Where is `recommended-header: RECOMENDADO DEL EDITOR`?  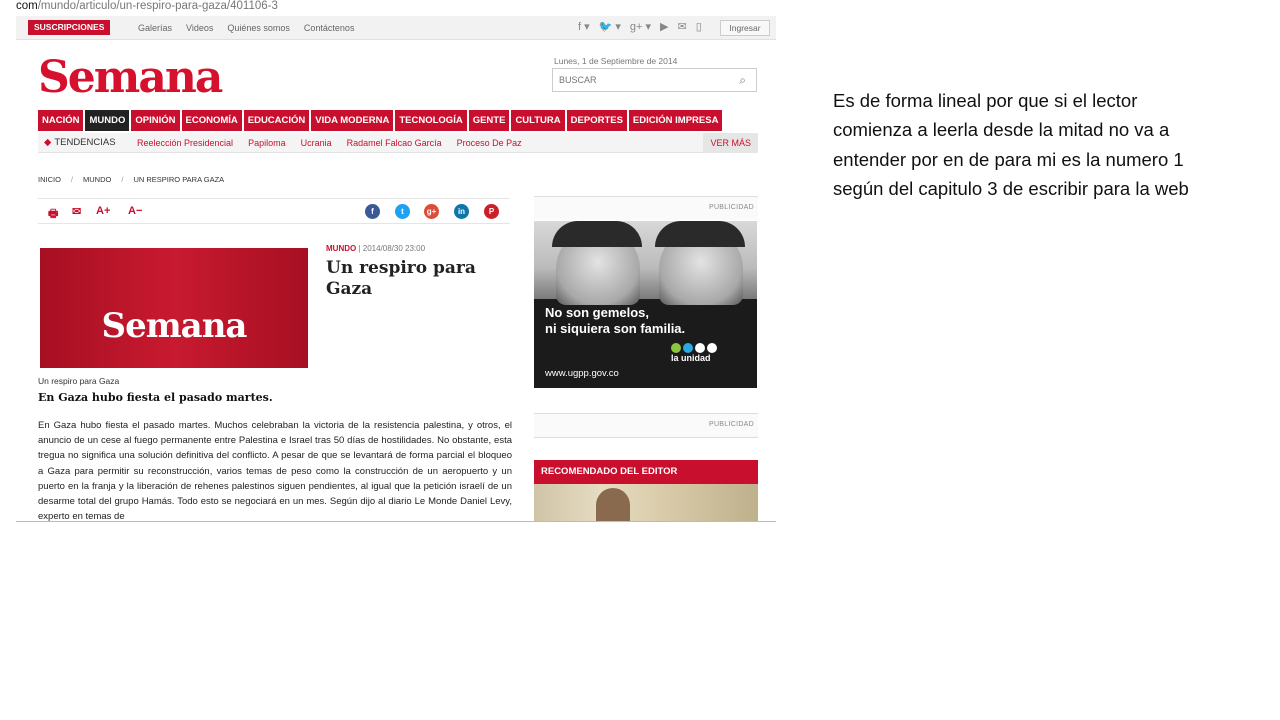 recommended-header: RECOMENDADO DEL EDITOR is located at coordinates (646, 472).